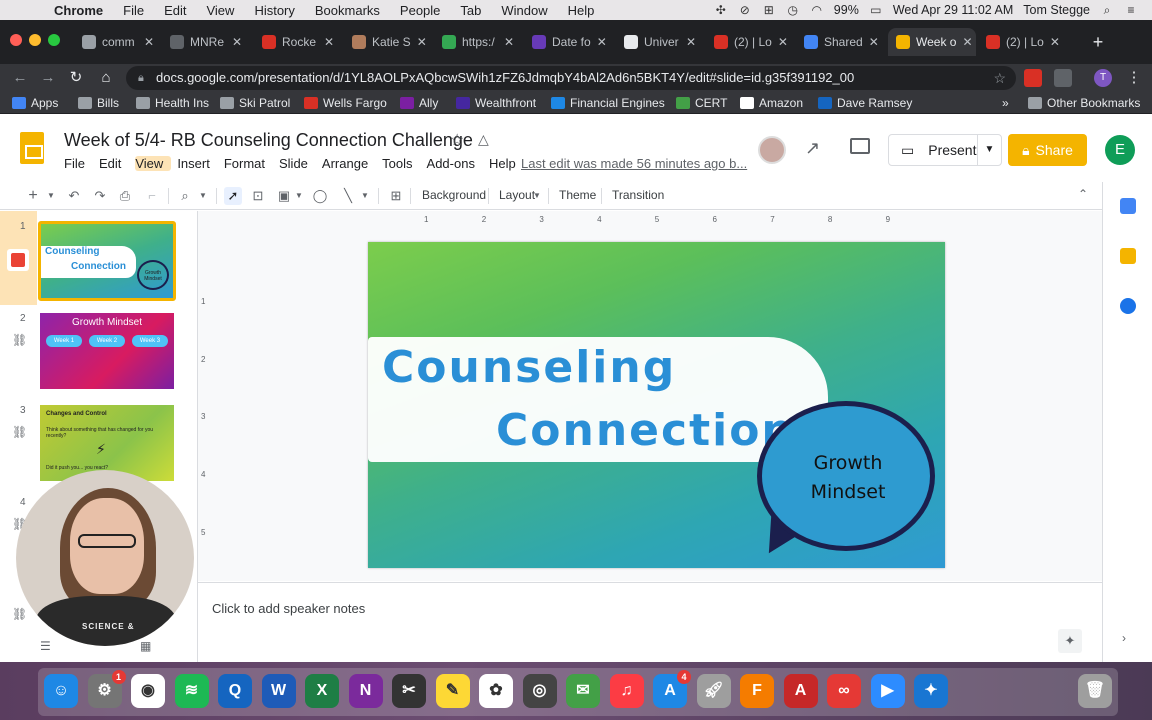 This screenshot has height=720, width=1152. I want to click on docs-menu-arrange: Arrange, so click(349, 163).